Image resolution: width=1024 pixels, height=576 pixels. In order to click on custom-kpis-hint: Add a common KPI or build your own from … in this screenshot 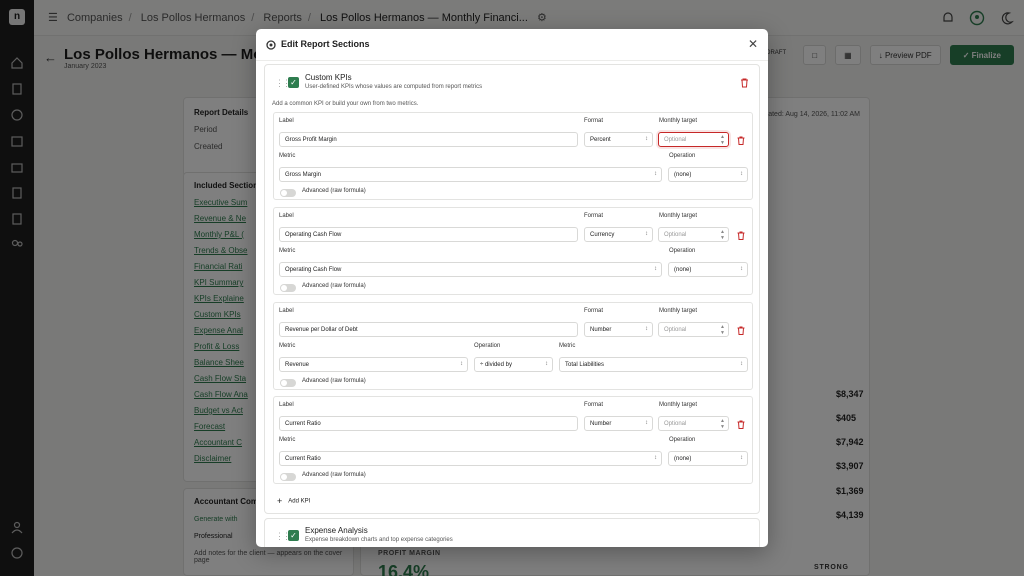, I will do `click(345, 104)`.